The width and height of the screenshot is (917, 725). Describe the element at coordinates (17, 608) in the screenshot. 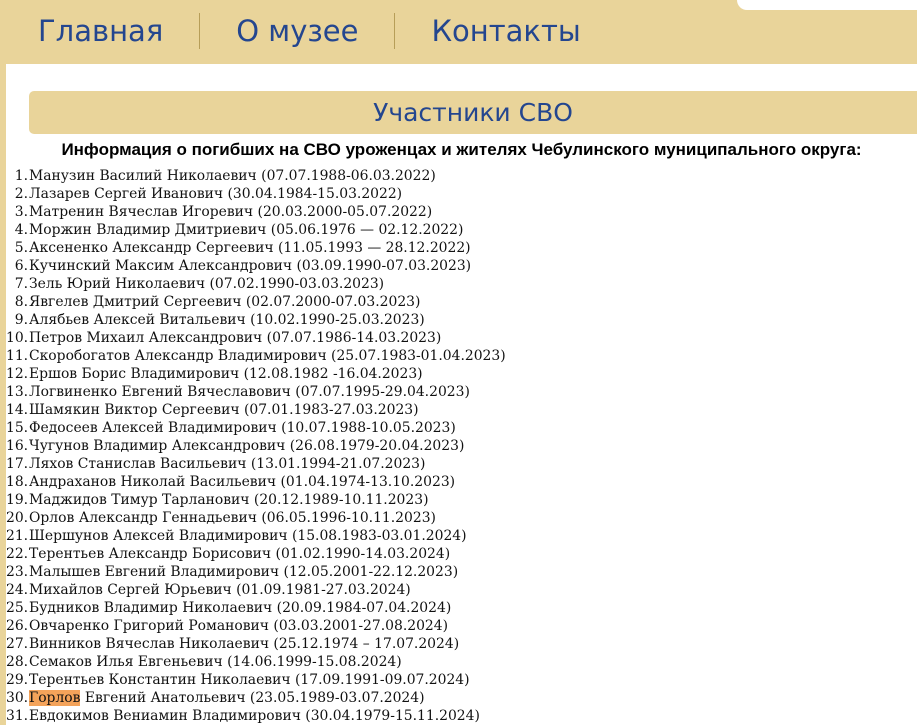

I see `list-item-number: 25.` at that location.